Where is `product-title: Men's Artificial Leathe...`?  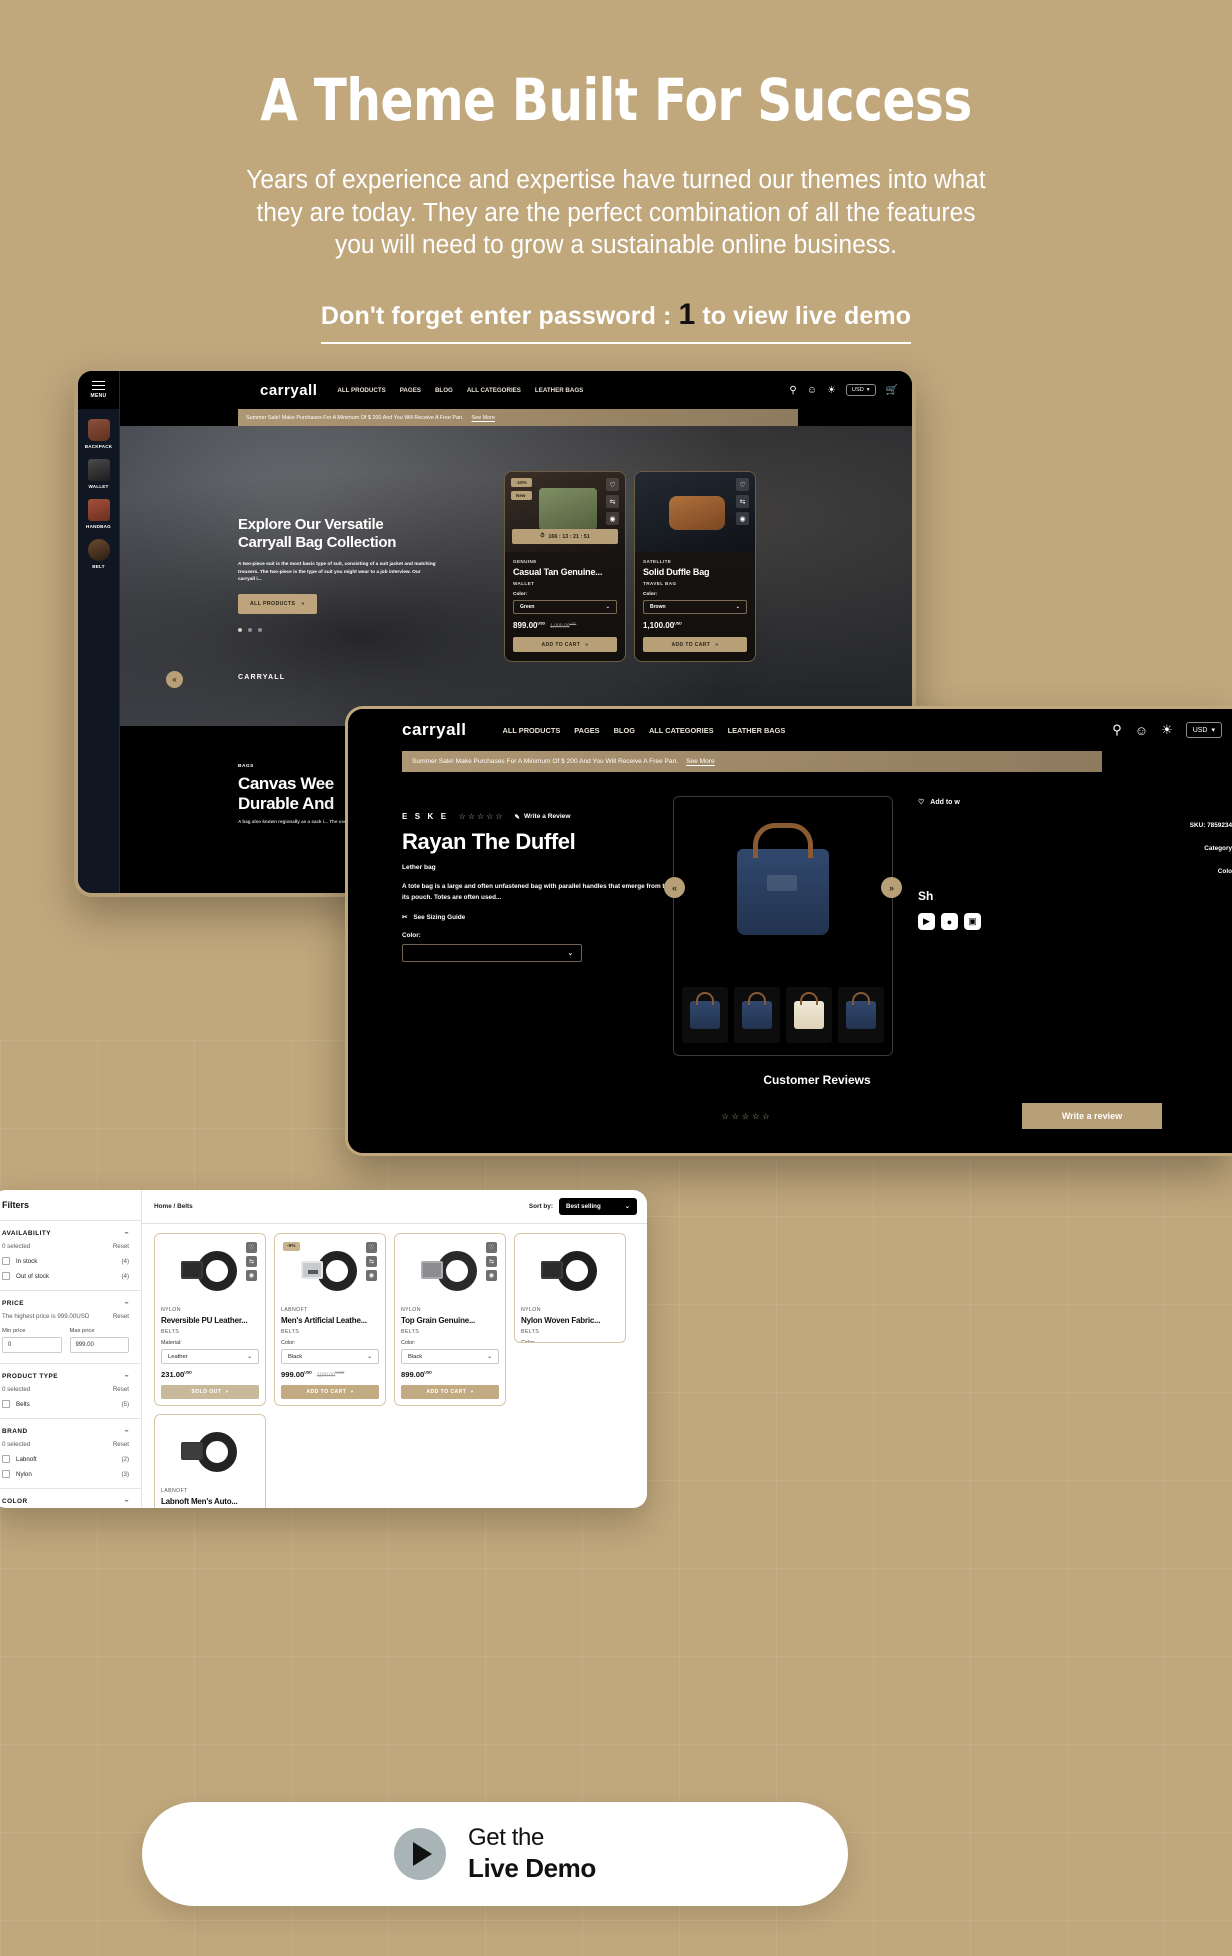
product-title: Men's Artificial Leathe... is located at coordinates (330, 1320).